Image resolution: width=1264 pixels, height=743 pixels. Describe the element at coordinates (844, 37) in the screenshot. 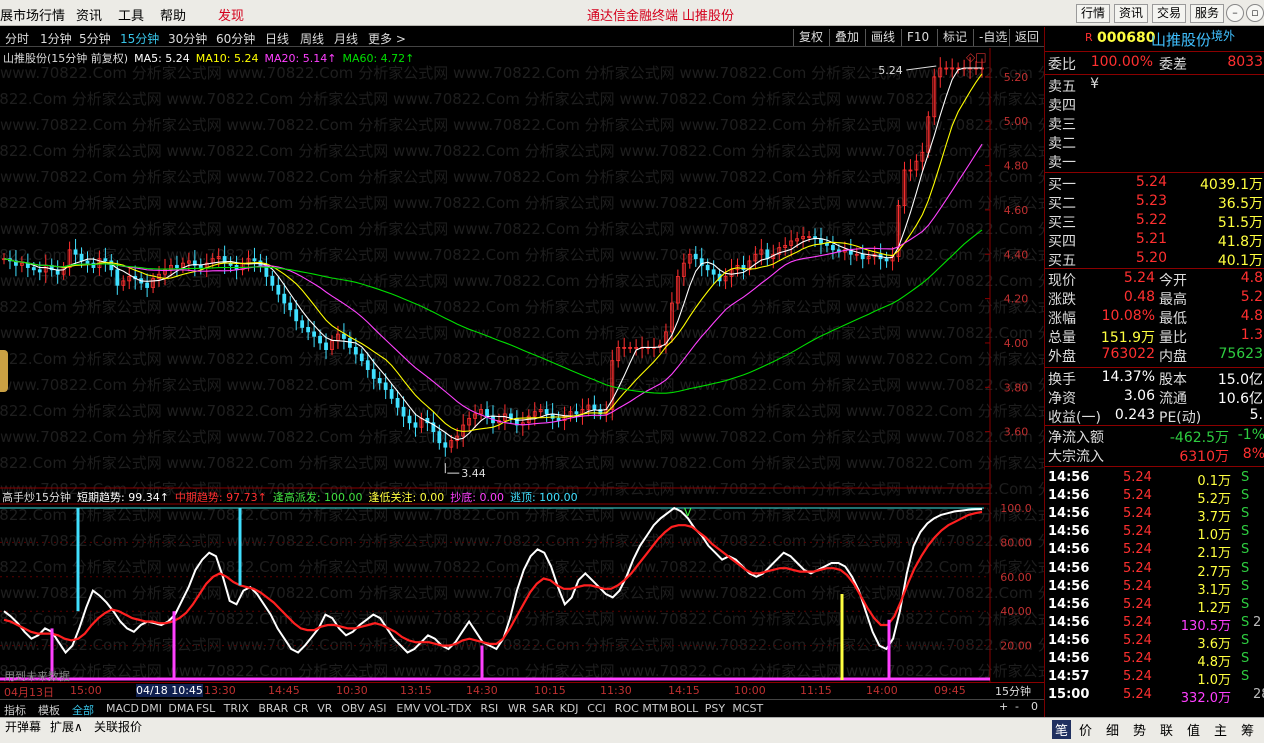

I see `overlay-button: 叠加` at that location.